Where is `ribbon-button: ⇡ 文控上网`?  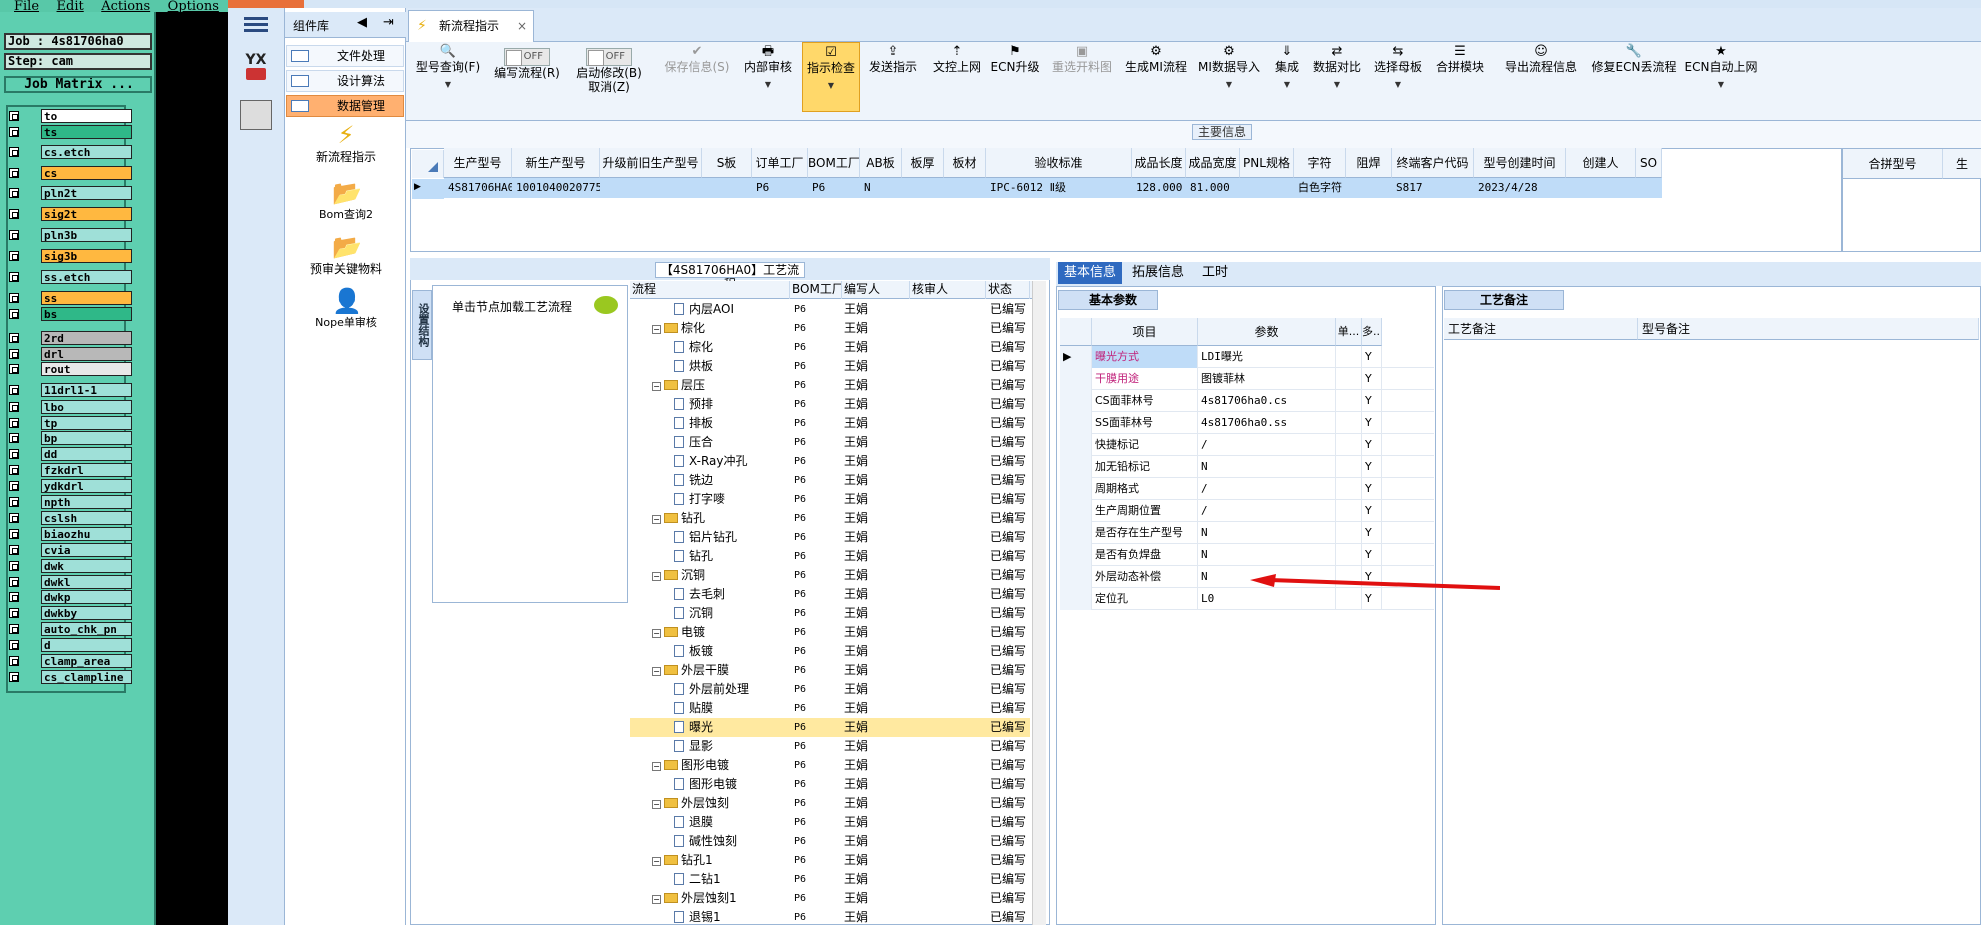
ribbon-button: ⇡ 文控上网 is located at coordinates (957, 77).